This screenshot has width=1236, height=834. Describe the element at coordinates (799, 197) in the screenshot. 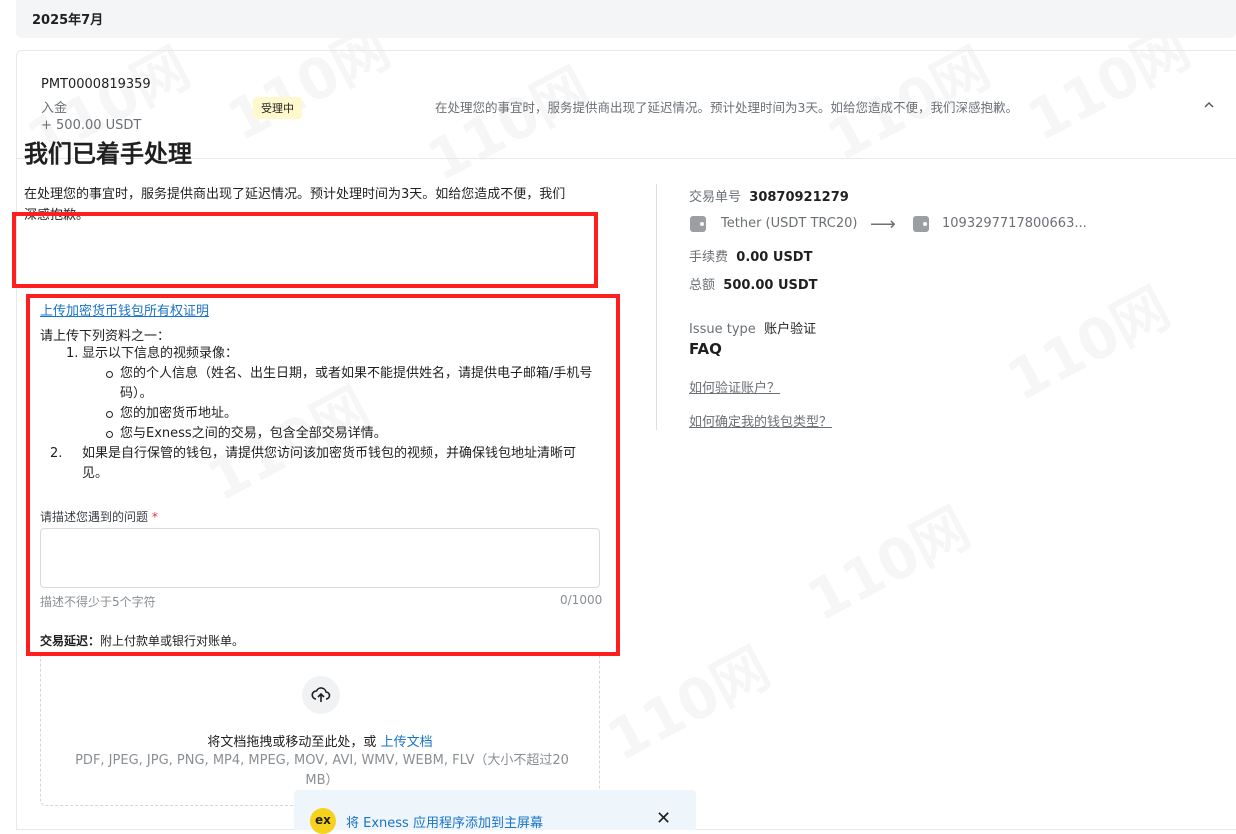

I see `txn-value: 30870921279` at that location.